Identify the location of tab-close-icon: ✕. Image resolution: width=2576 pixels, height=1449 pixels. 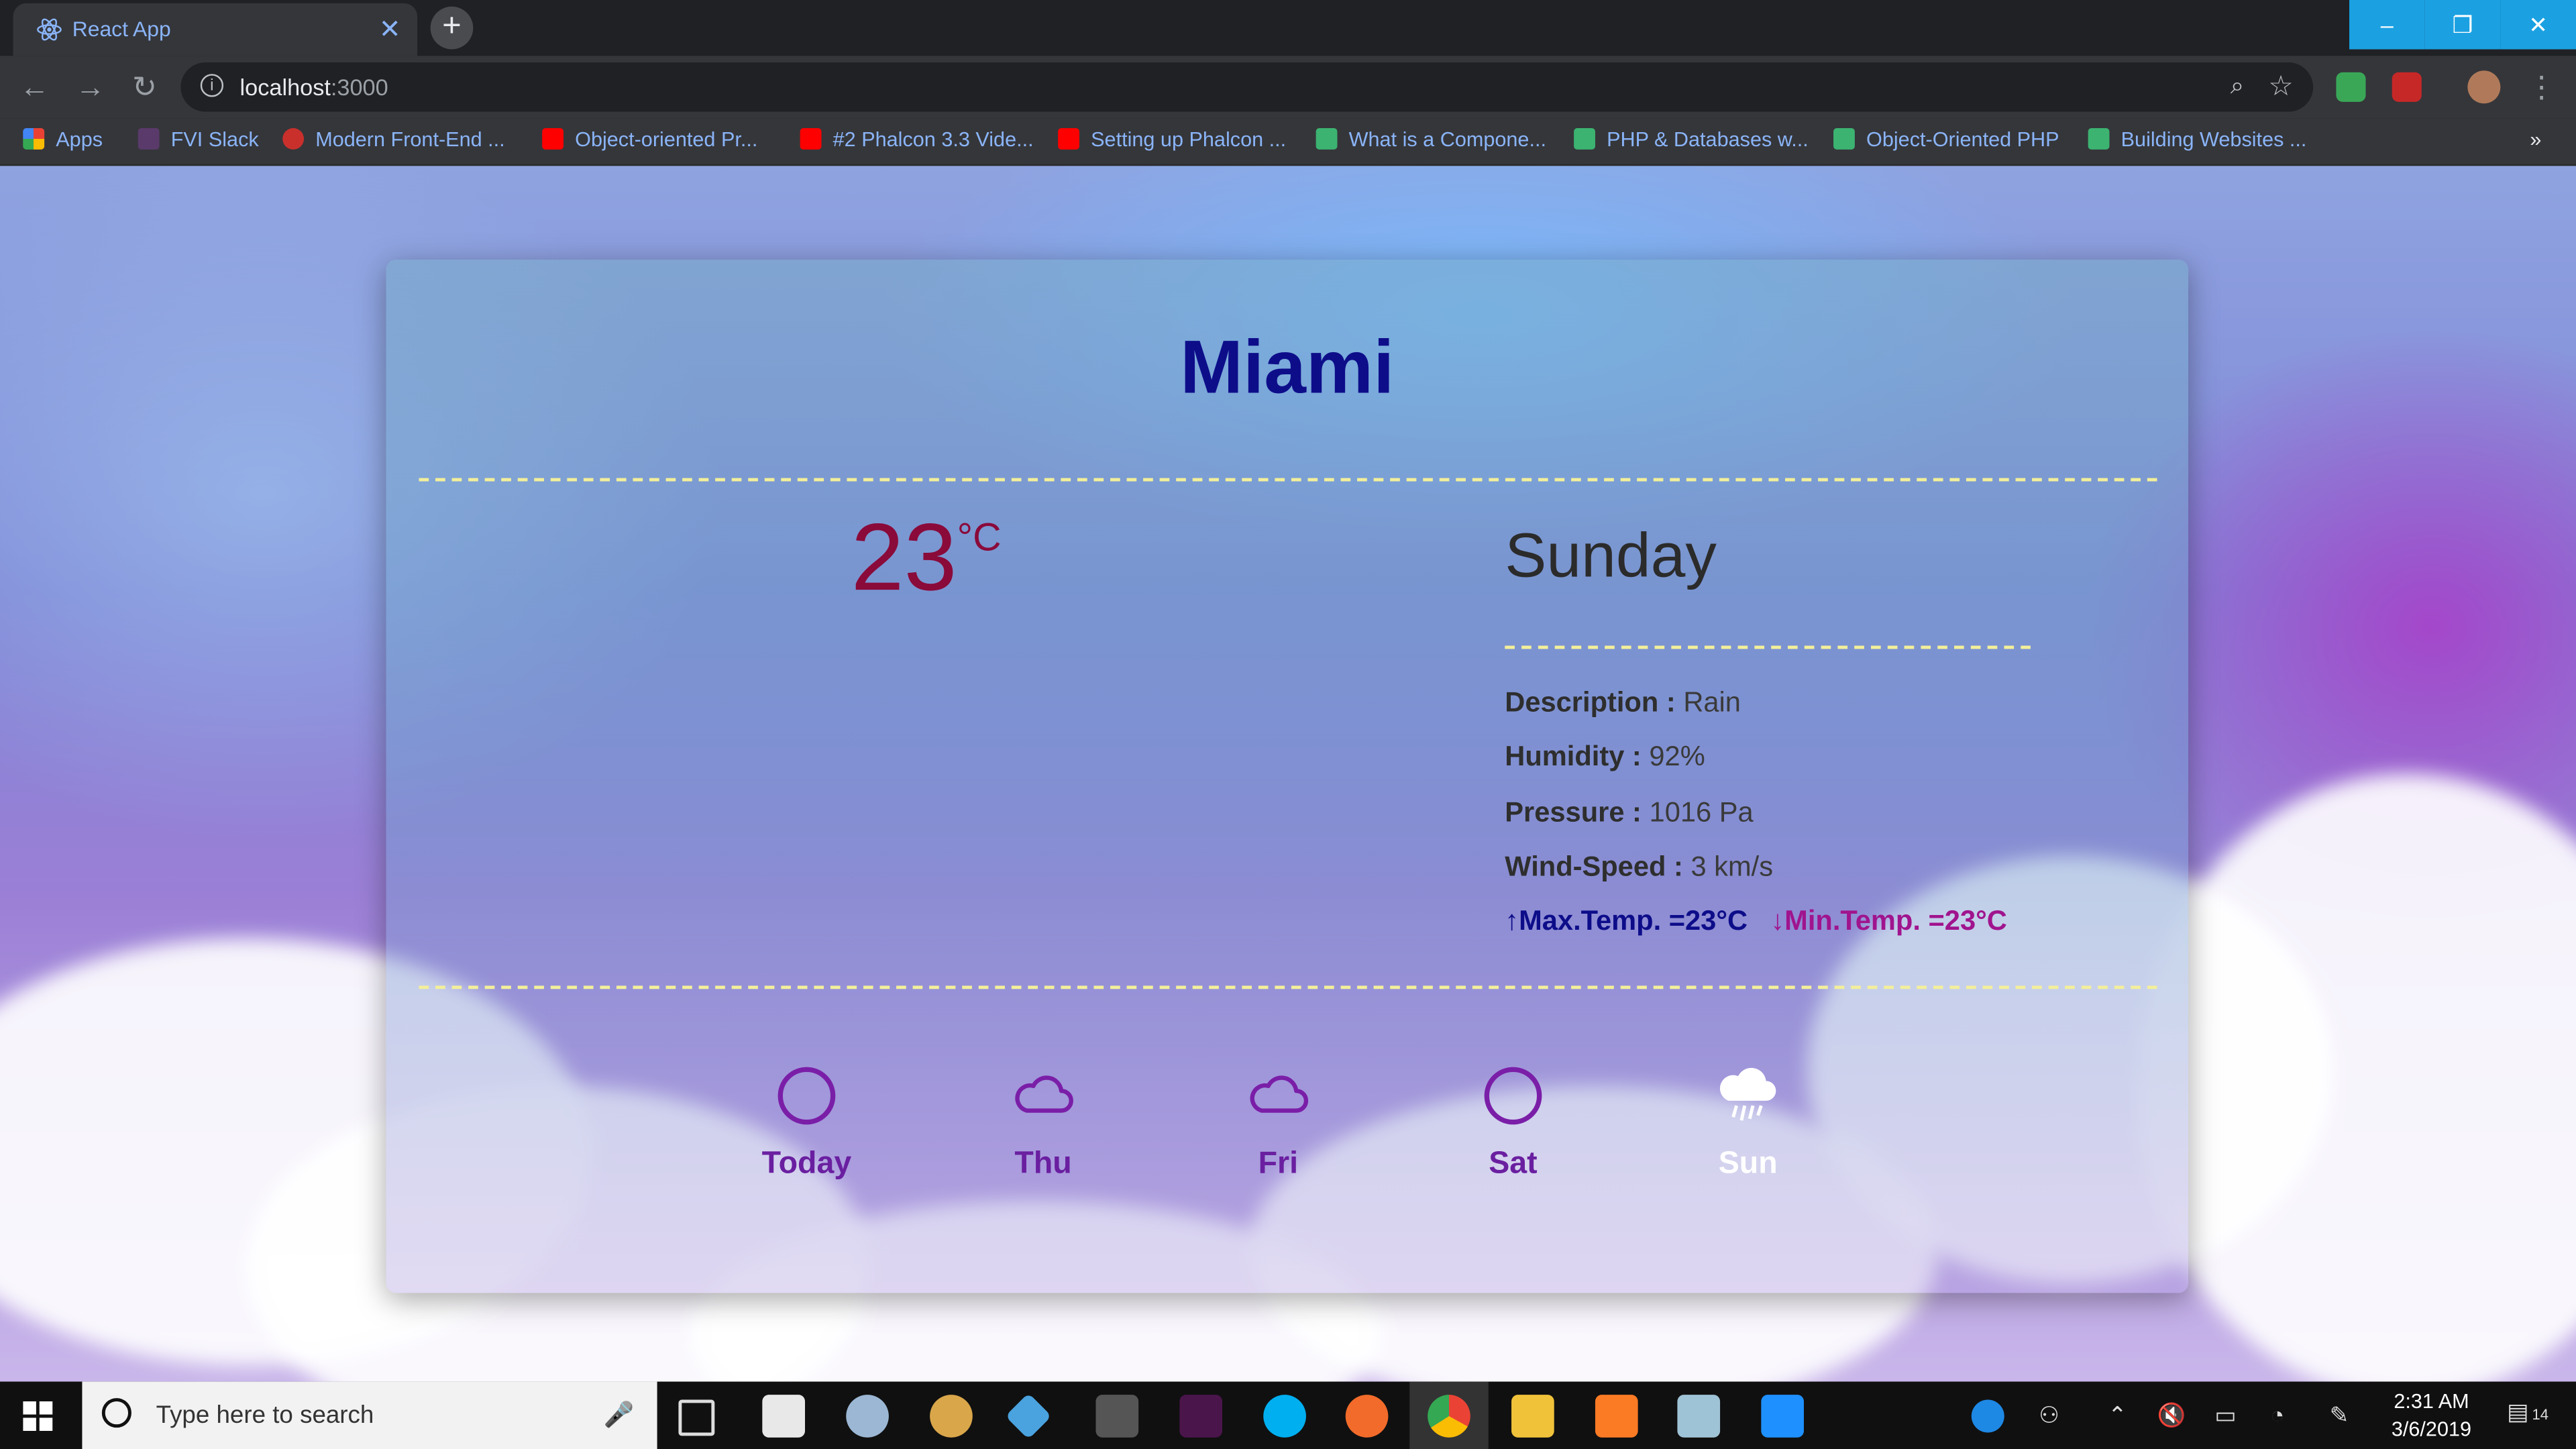
(390, 29).